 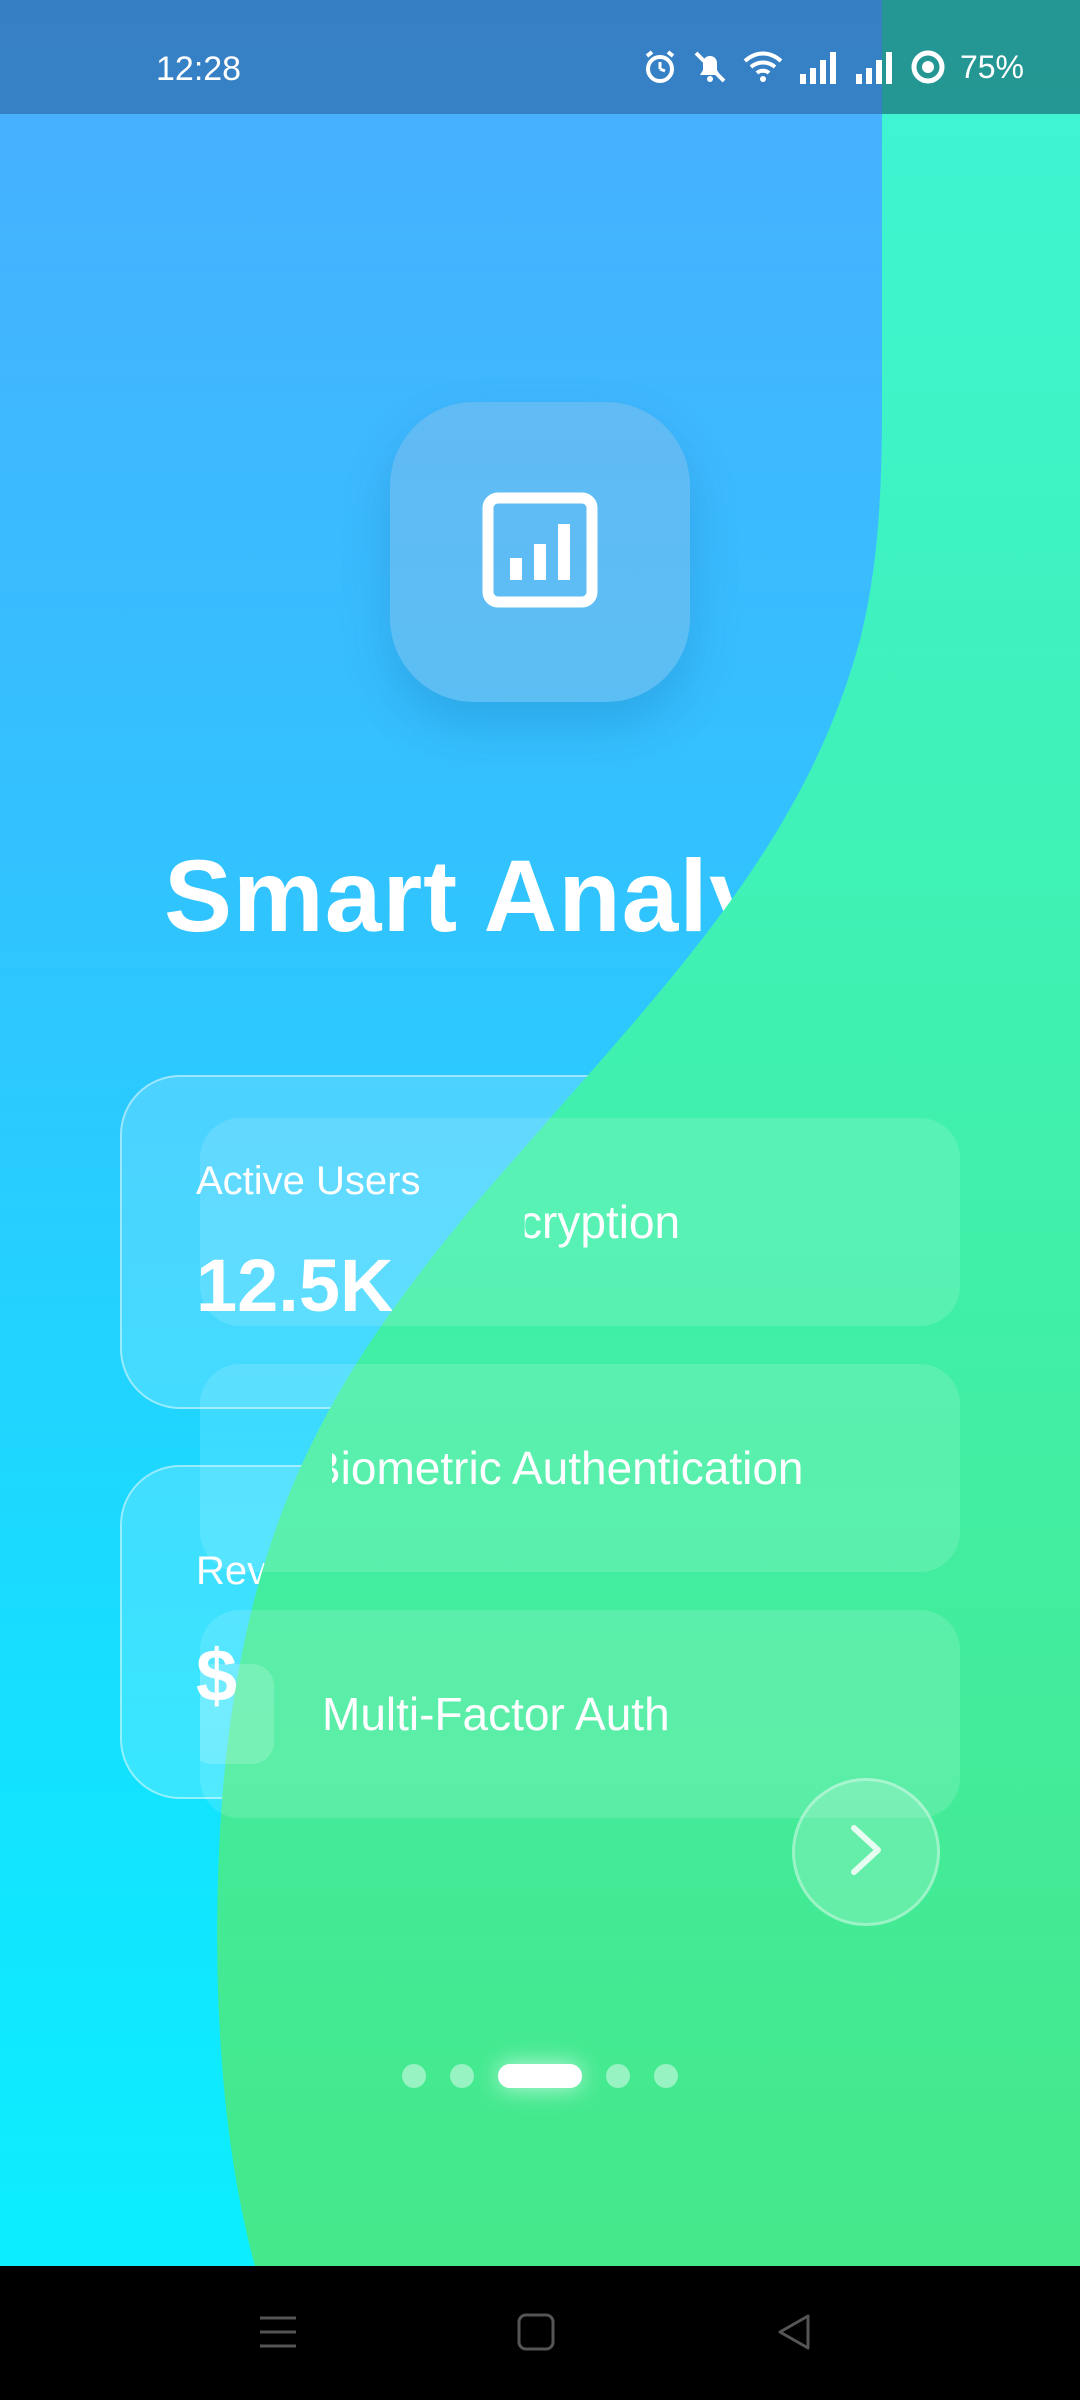 I want to click on page-dot-active, so click(x=540, y=2076).